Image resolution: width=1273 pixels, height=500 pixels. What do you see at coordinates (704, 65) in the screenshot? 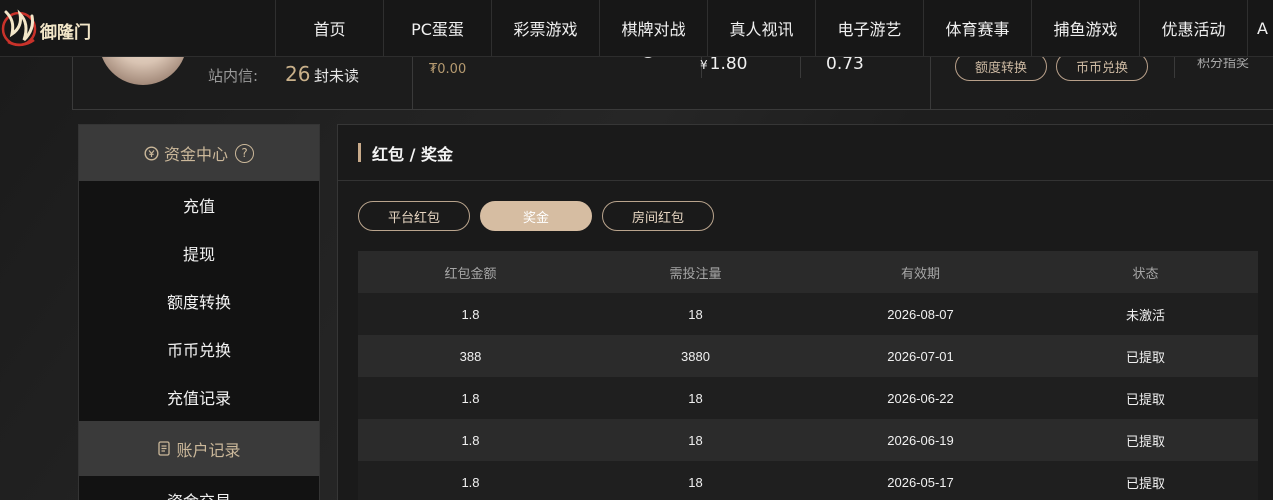
I see `currency-symbol: ¥` at bounding box center [704, 65].